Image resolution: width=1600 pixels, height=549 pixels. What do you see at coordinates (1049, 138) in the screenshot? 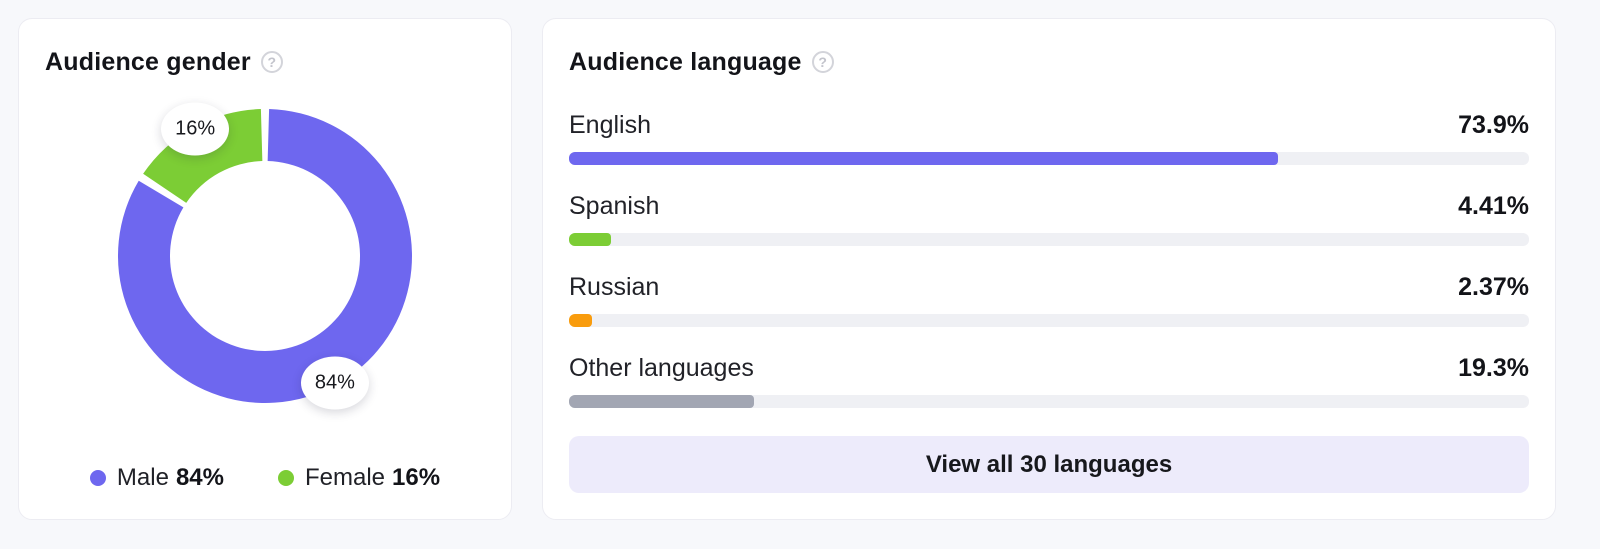
I see `language-row: English 73.9%` at bounding box center [1049, 138].